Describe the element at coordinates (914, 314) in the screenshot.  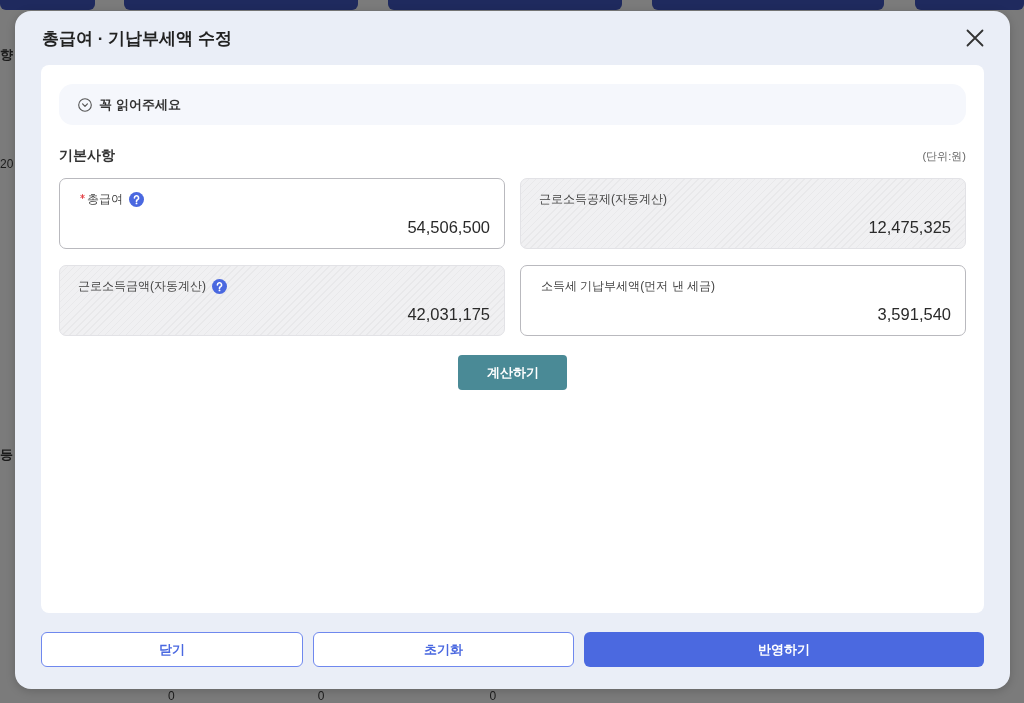
I see `field-value: 3,591,540` at that location.